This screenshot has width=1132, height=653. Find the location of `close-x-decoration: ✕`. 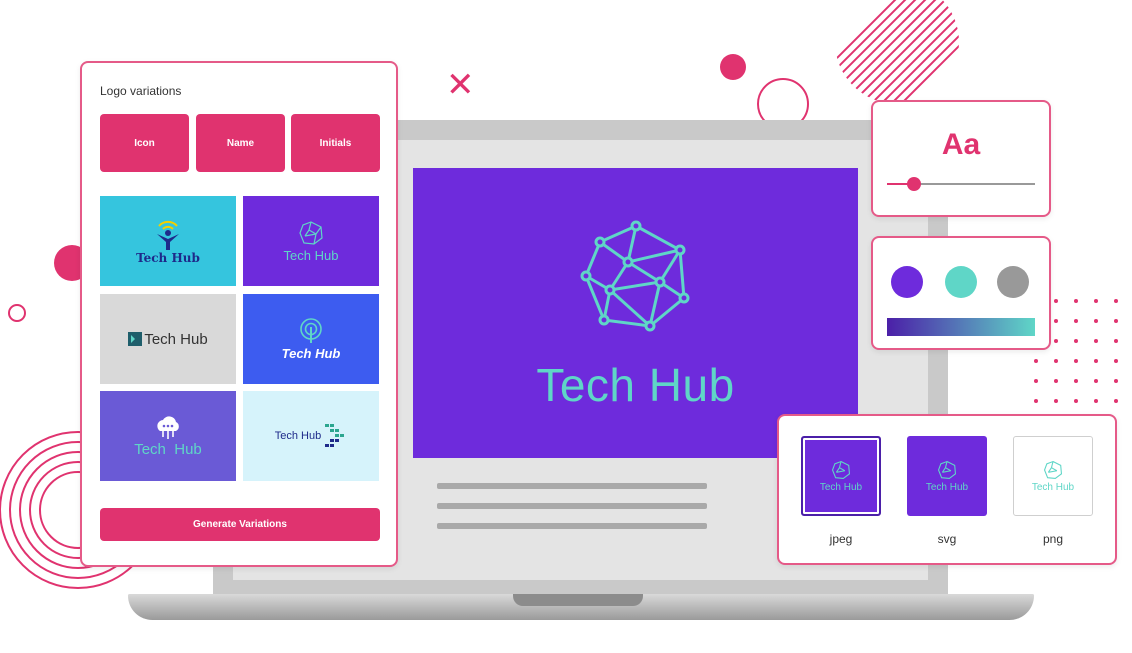

close-x-decoration: ✕ is located at coordinates (460, 85).